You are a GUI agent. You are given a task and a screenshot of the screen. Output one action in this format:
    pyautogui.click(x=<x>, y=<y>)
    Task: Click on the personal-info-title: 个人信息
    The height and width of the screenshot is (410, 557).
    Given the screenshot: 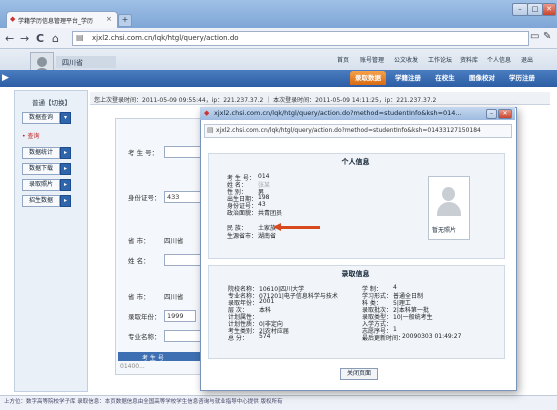 What is the action you would take?
    pyautogui.click(x=355, y=162)
    